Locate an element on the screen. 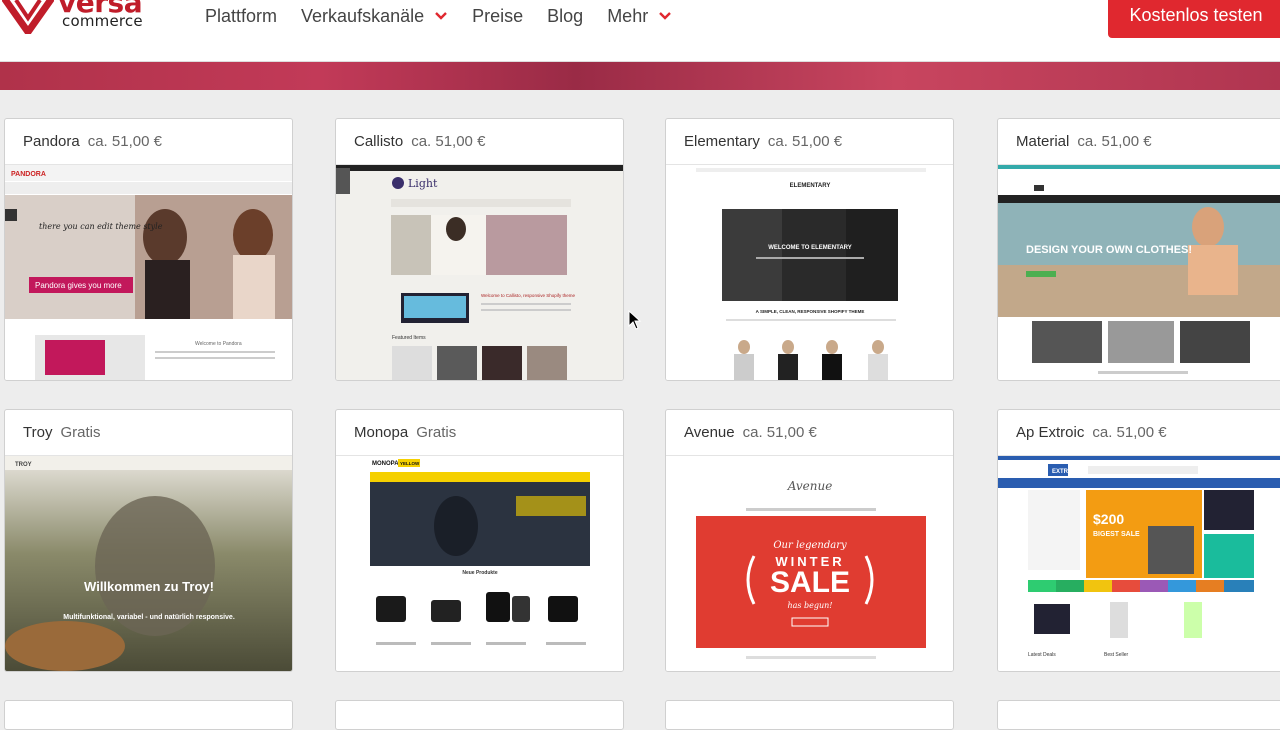  theme-name: Pandora is located at coordinates (51, 141).